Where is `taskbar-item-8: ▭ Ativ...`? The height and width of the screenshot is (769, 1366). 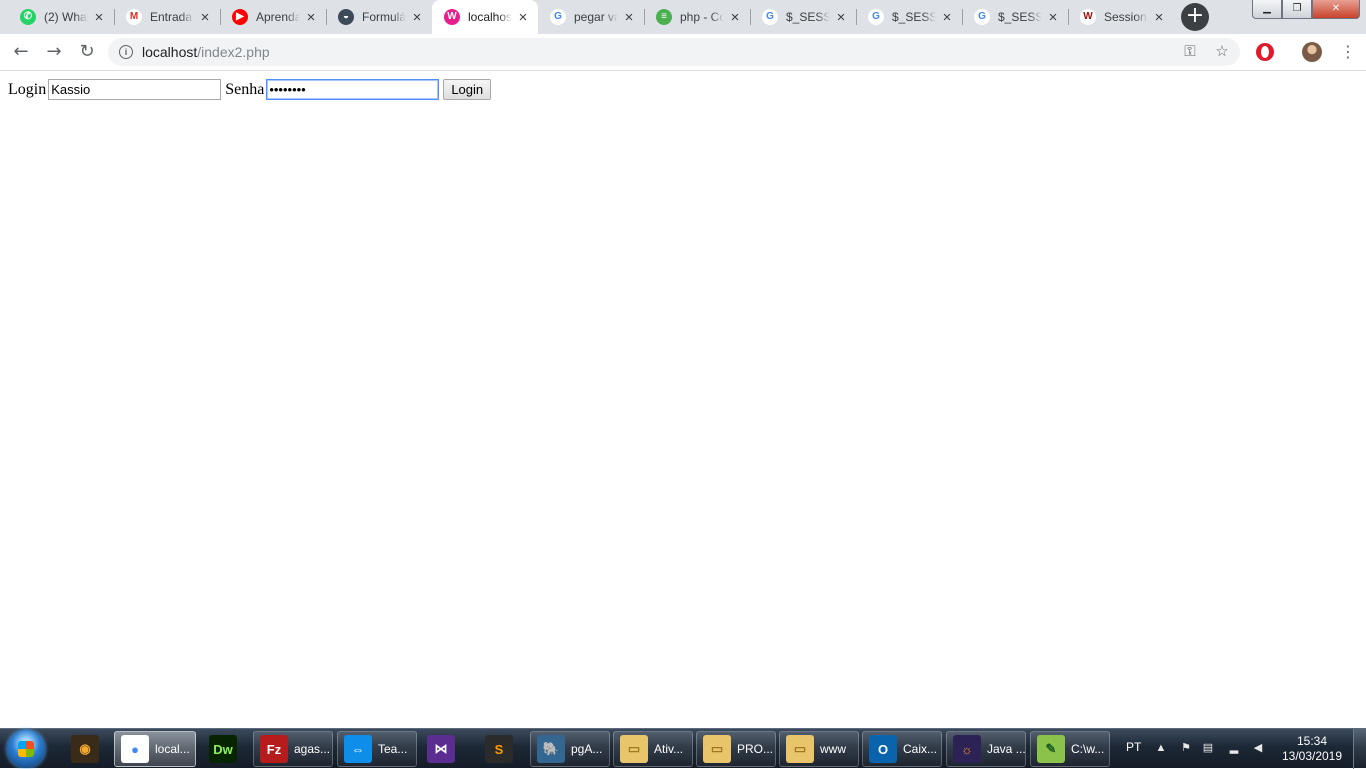
taskbar-item-8: ▭ Ativ... is located at coordinates (653, 749).